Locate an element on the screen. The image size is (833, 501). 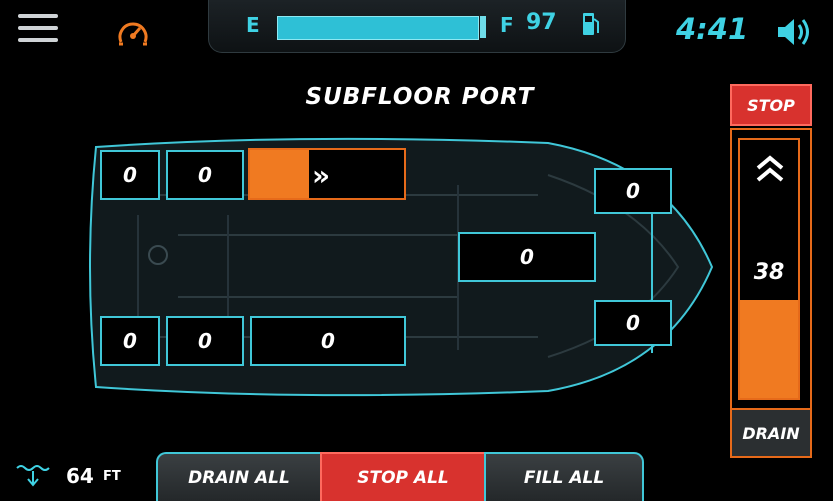
stop-all-button: STOP ALL is located at coordinates (403, 476).